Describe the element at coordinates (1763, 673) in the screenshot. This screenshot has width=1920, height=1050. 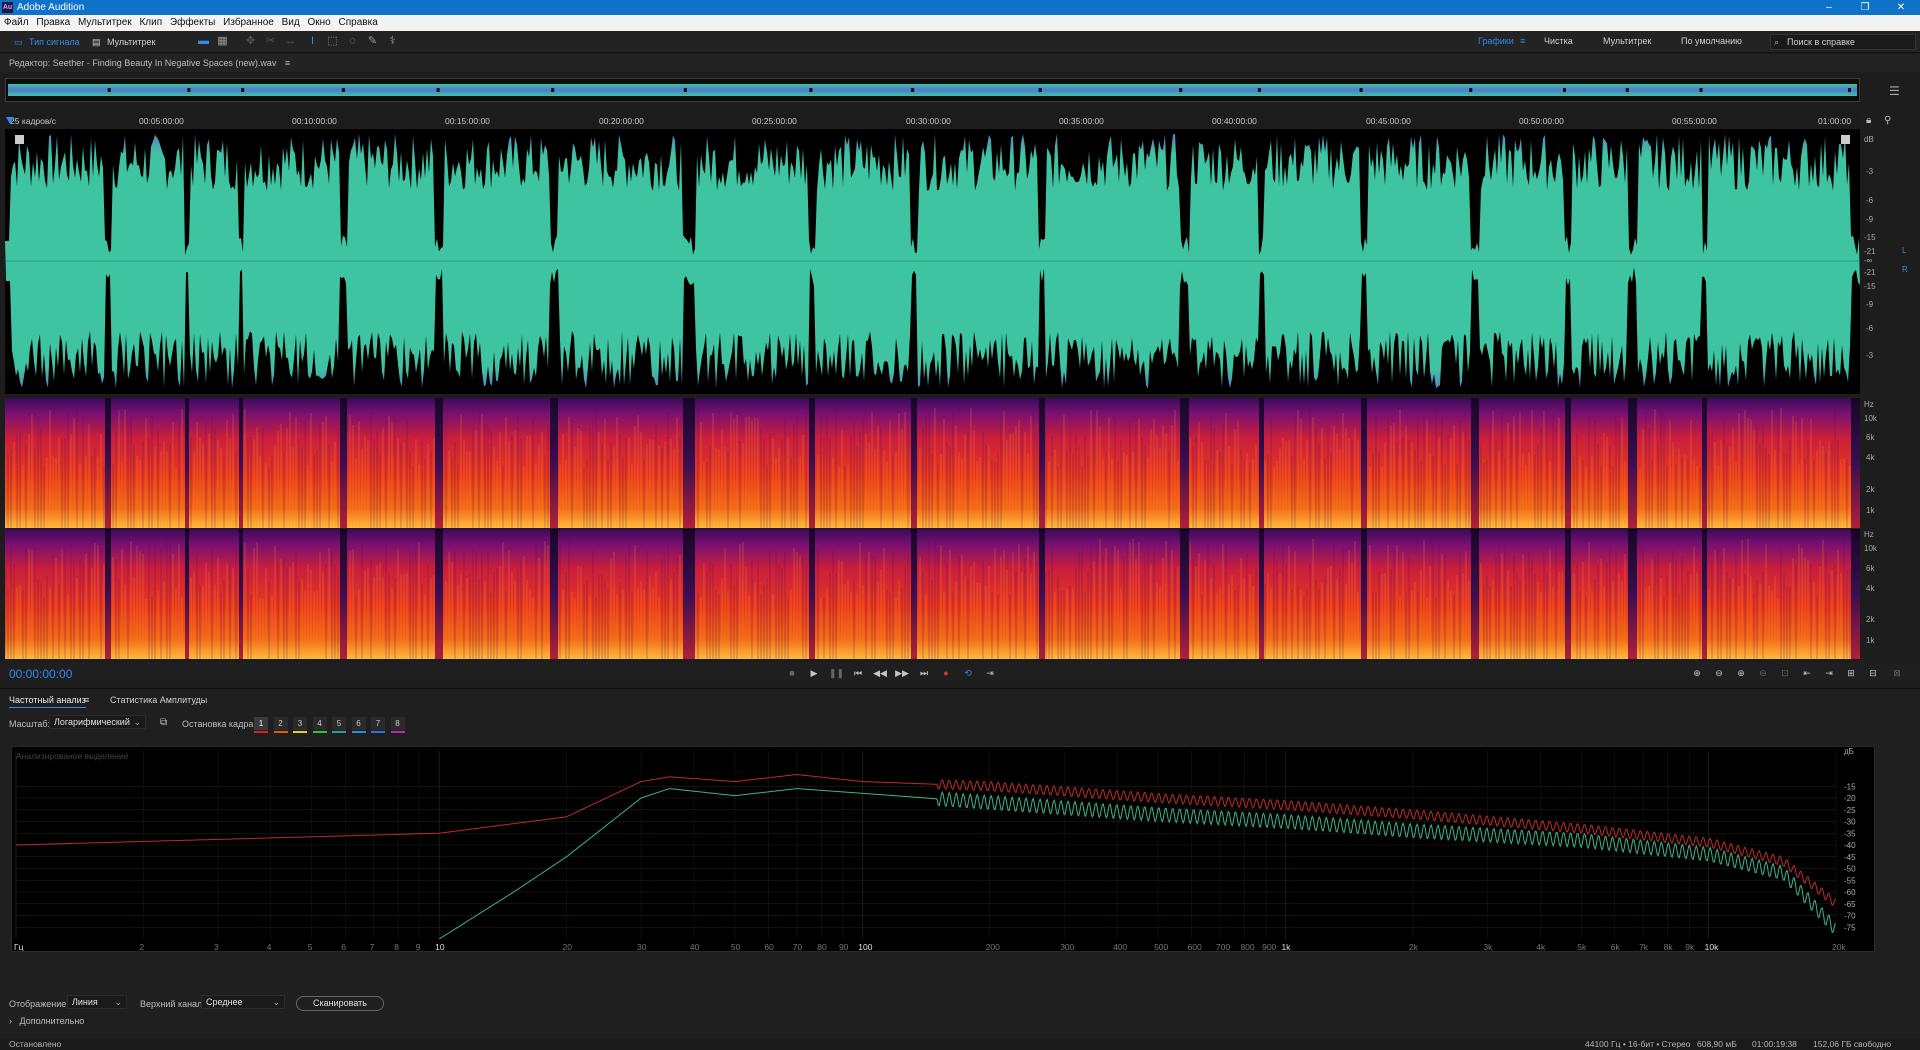
I see `zoom-out-time-icon: ⊖` at that location.